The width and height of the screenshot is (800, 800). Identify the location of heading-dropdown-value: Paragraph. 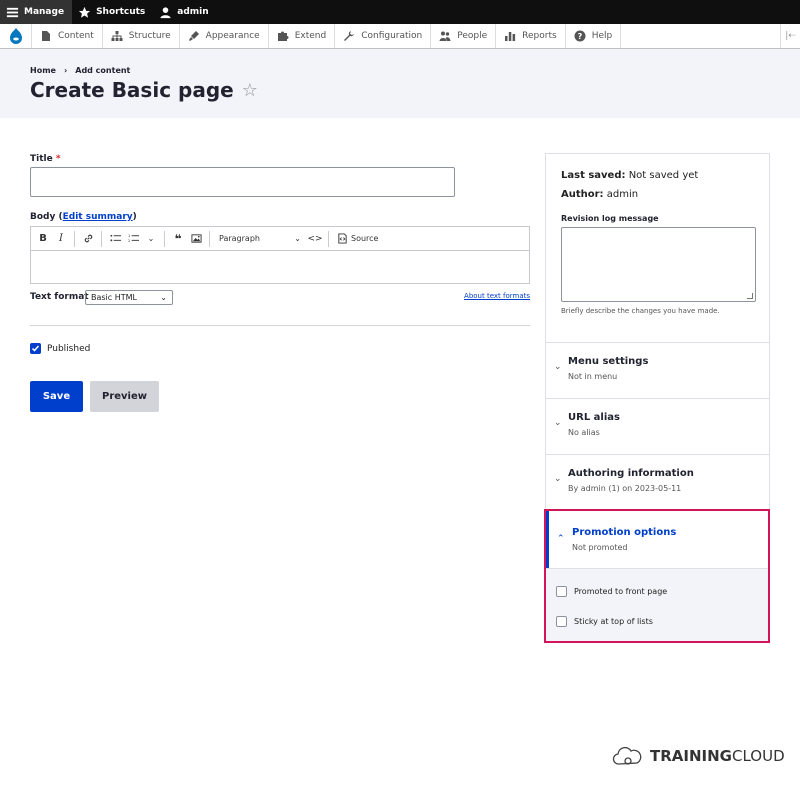
(239, 238).